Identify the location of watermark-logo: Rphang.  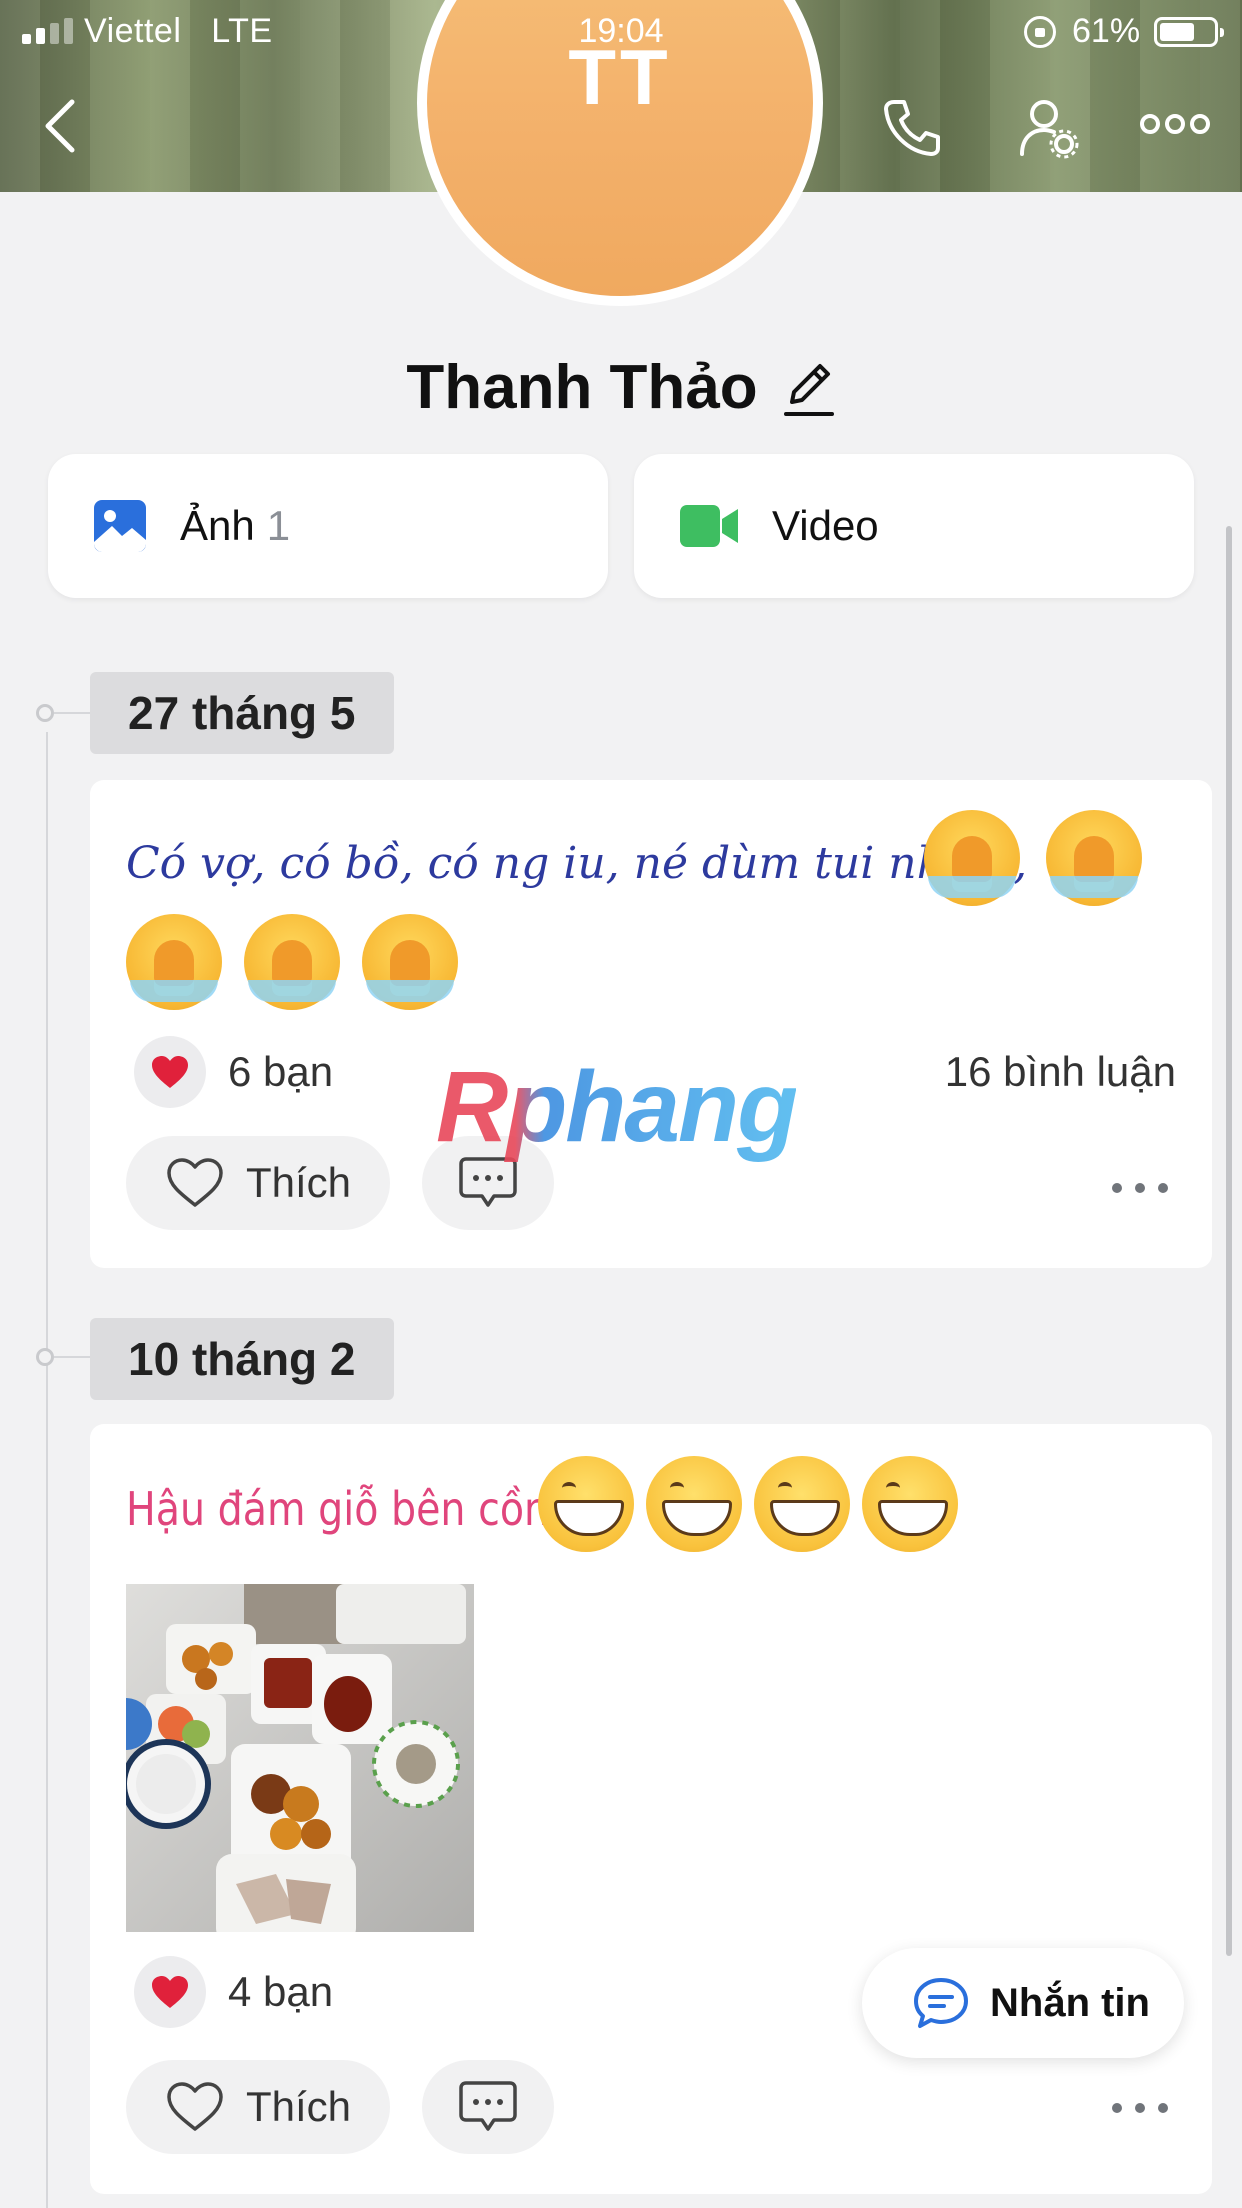
(617, 1107).